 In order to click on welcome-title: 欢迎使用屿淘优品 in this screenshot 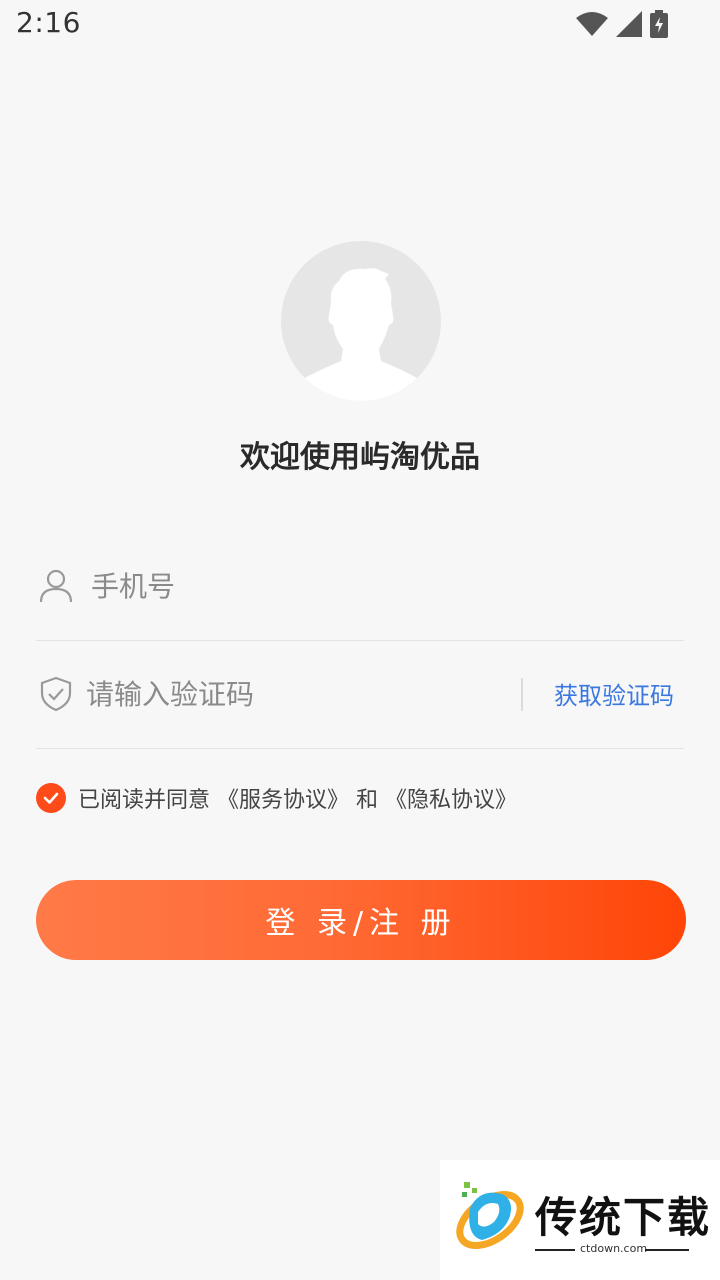, I will do `click(360, 457)`.